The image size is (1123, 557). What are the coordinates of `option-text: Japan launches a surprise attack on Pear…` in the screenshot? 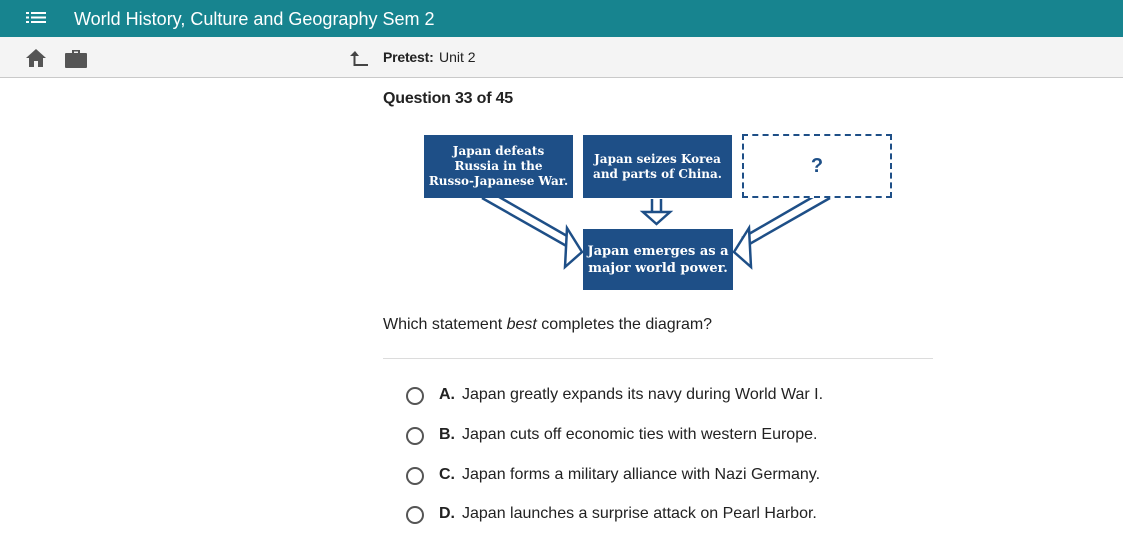 It's located at (639, 513).